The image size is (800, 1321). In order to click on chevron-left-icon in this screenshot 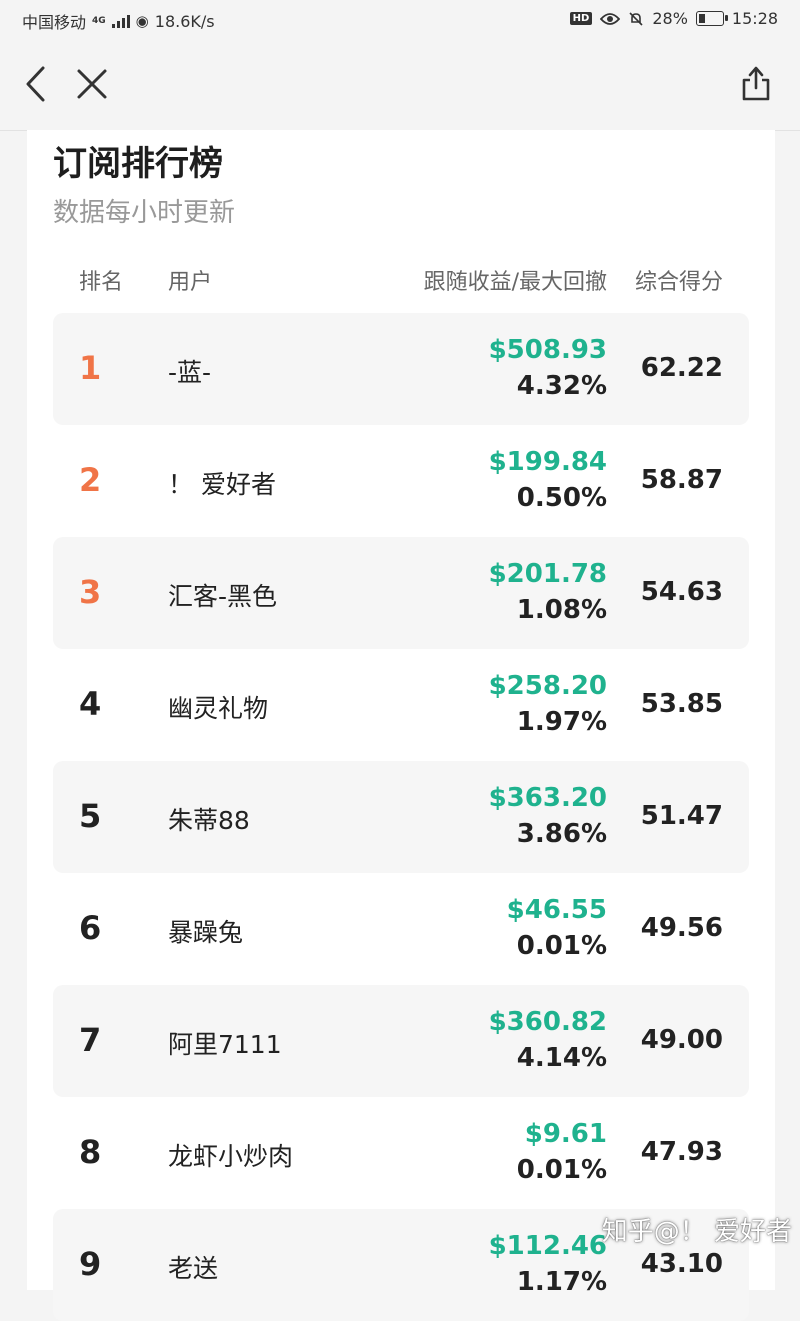, I will do `click(35, 84)`.